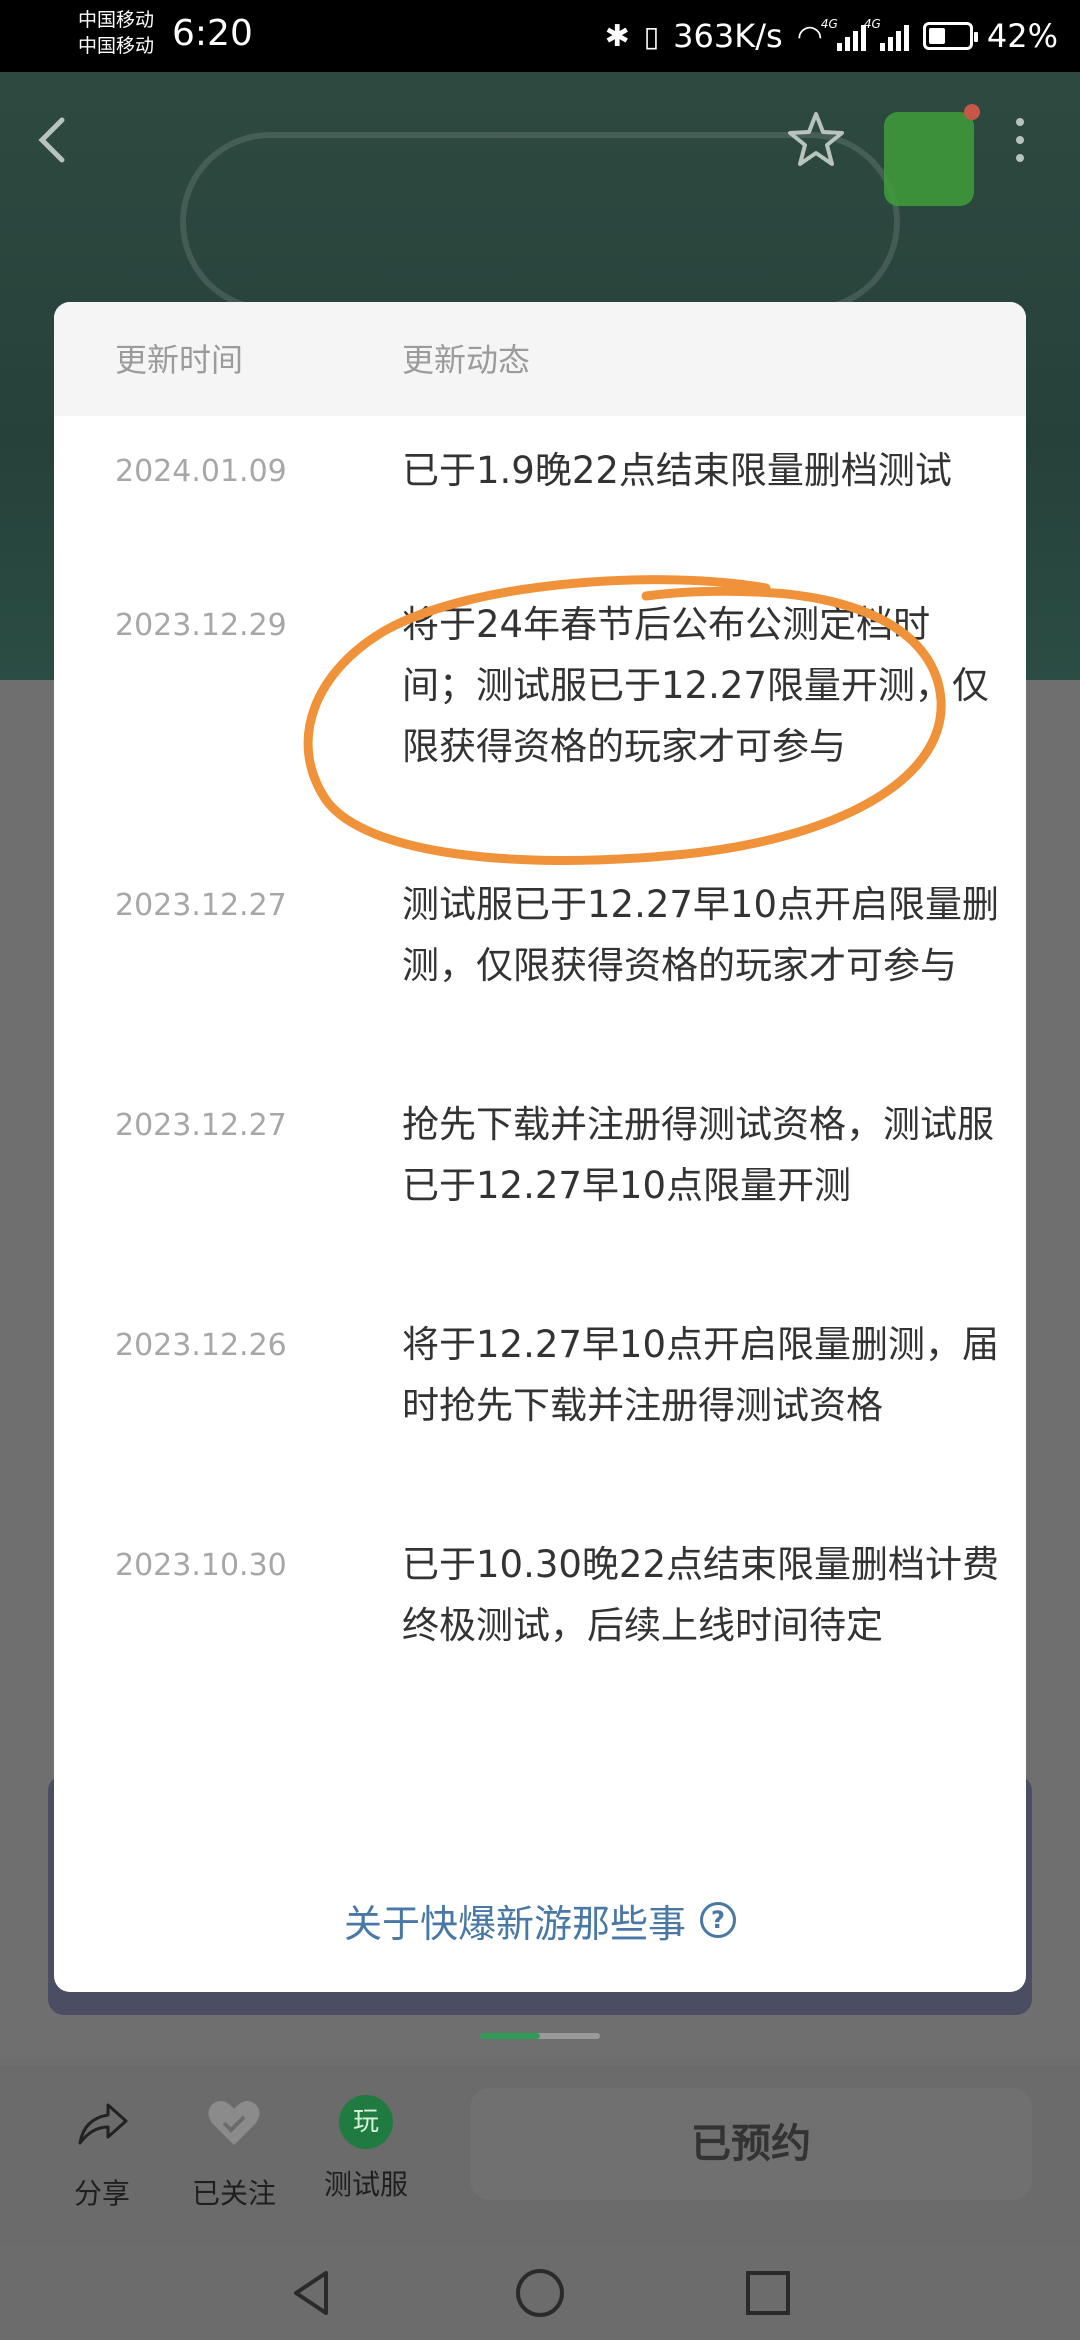 The image size is (1080, 2340). Describe the element at coordinates (701, 1595) in the screenshot. I see `update-text: 已于10.30晚22点结束限量删档计费终极测试，后续上线时间待定` at that location.